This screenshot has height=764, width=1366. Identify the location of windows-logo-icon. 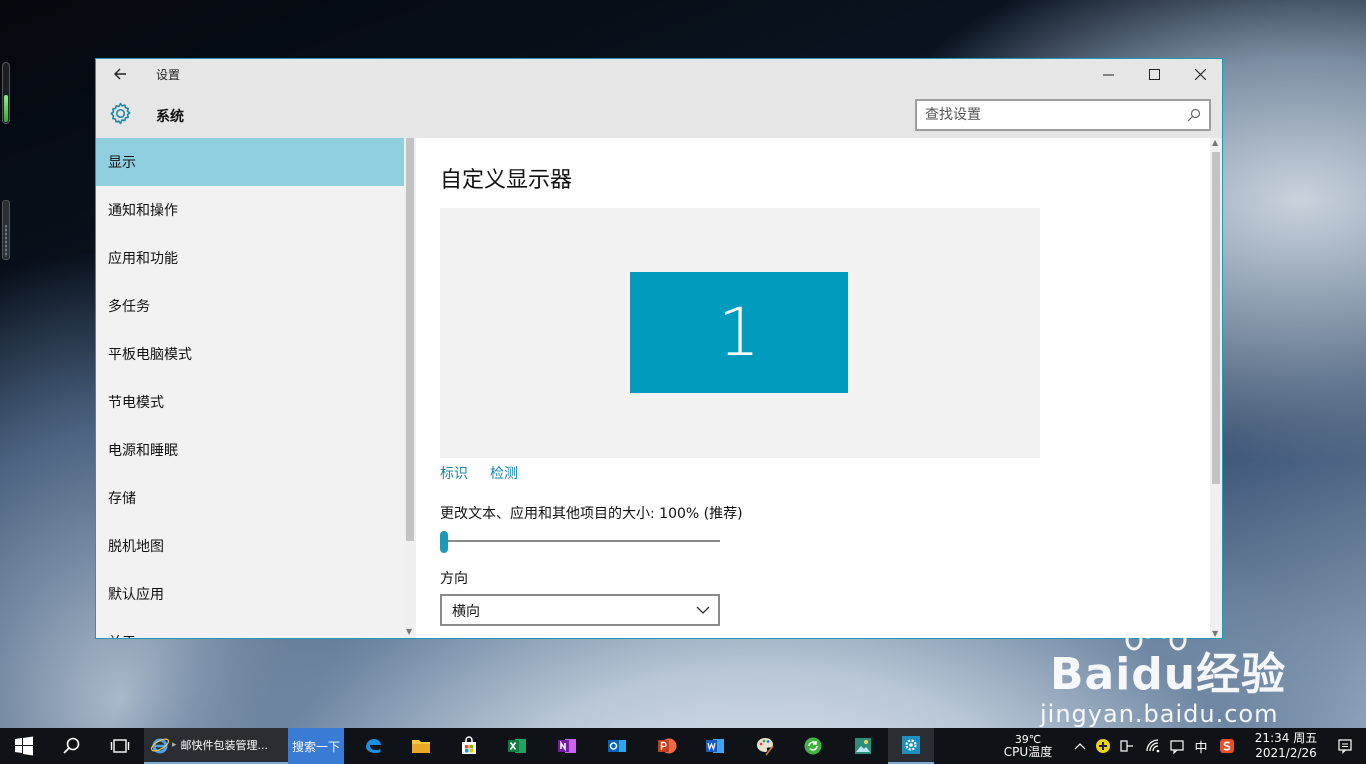
(24, 746).